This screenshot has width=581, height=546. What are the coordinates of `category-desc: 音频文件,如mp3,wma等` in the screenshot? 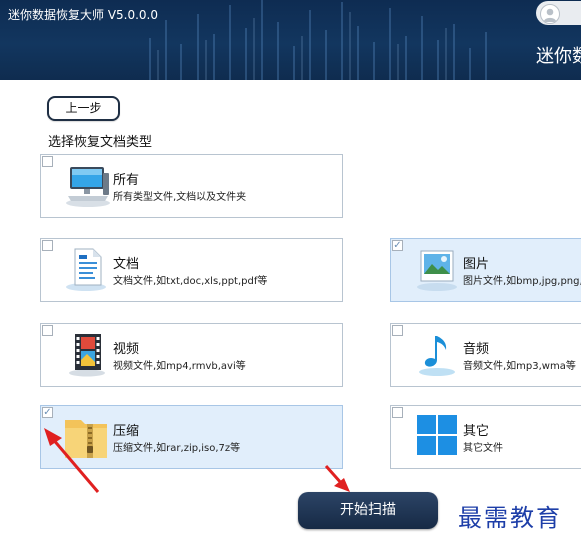 It's located at (519, 366).